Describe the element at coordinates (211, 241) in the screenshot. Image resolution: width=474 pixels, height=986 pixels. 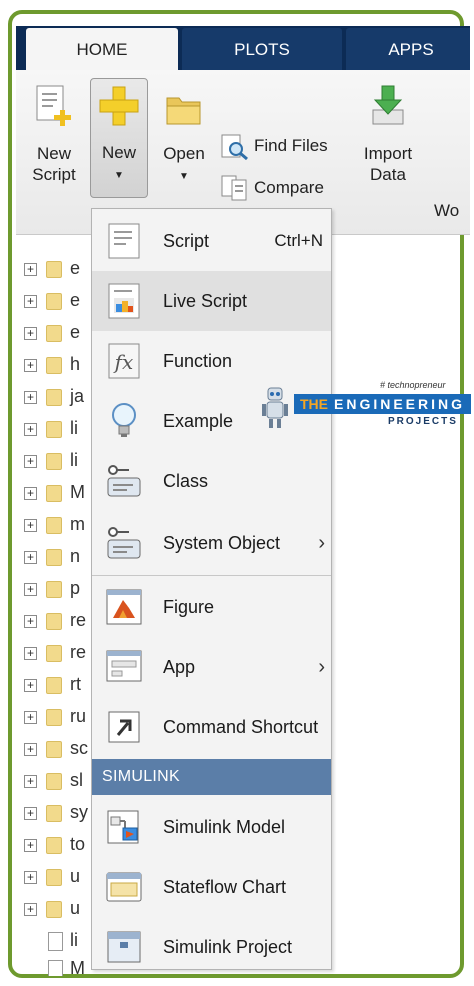
I see `menu-item-script: Script Ctrl+N` at that location.